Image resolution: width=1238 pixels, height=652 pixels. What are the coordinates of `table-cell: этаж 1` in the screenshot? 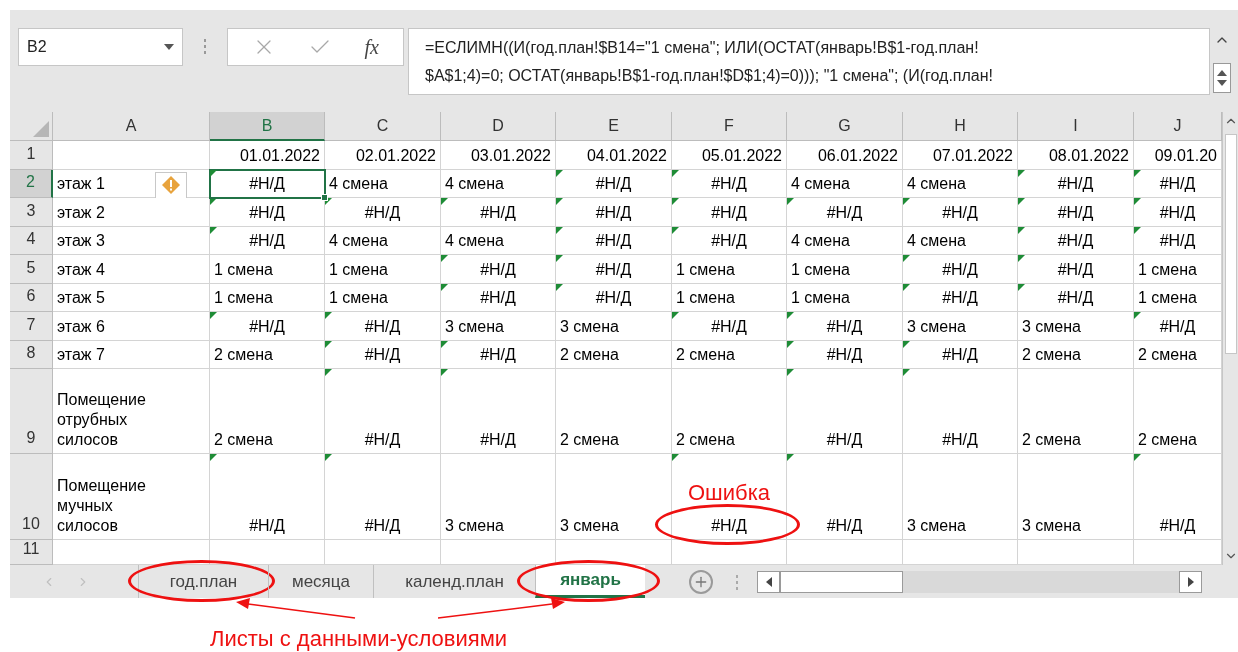 It's located at (131, 183).